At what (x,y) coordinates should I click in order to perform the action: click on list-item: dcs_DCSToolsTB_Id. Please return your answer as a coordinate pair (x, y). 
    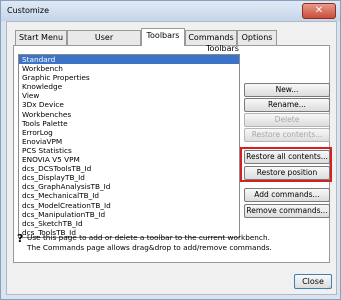
    Looking at the image, I should click on (129, 168).